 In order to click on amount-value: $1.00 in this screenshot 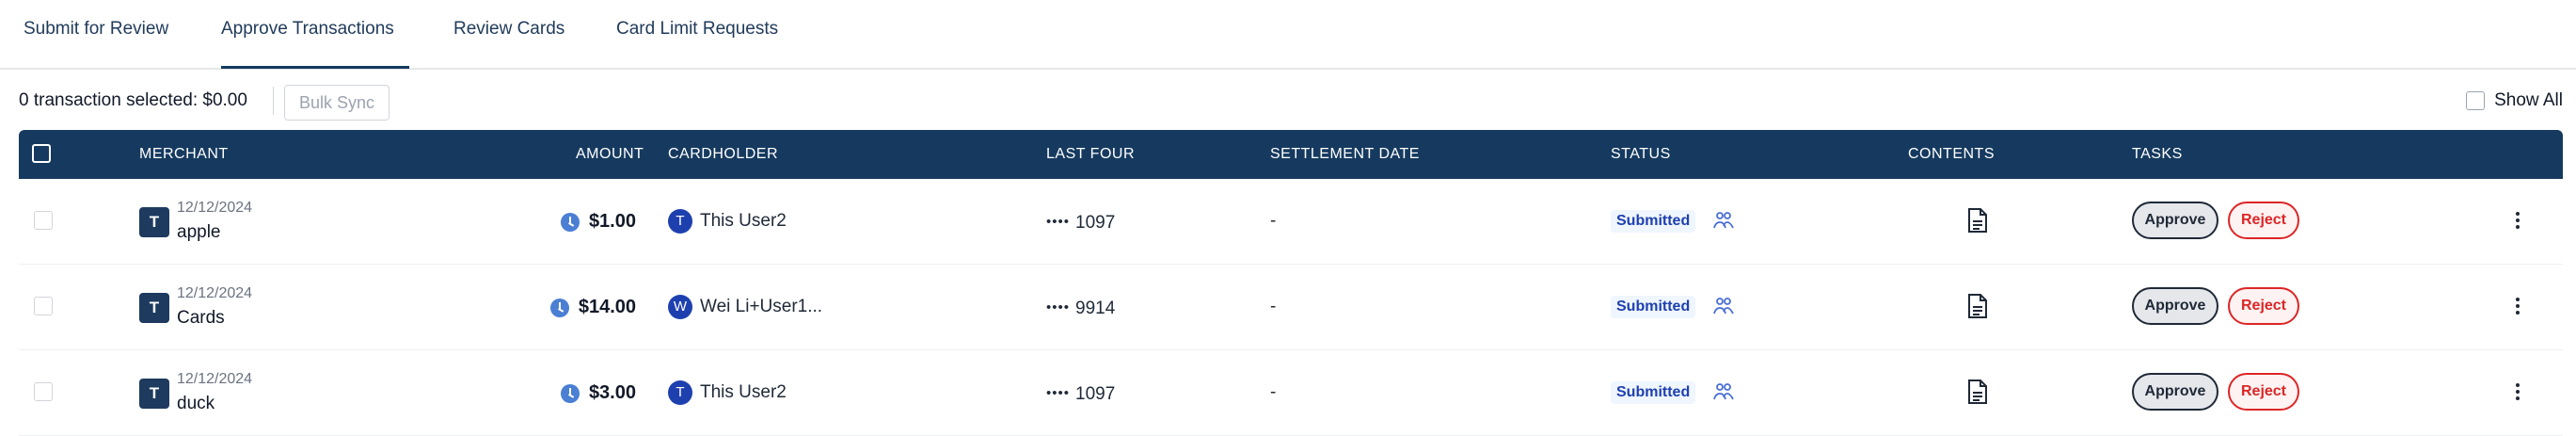, I will do `click(612, 221)`.